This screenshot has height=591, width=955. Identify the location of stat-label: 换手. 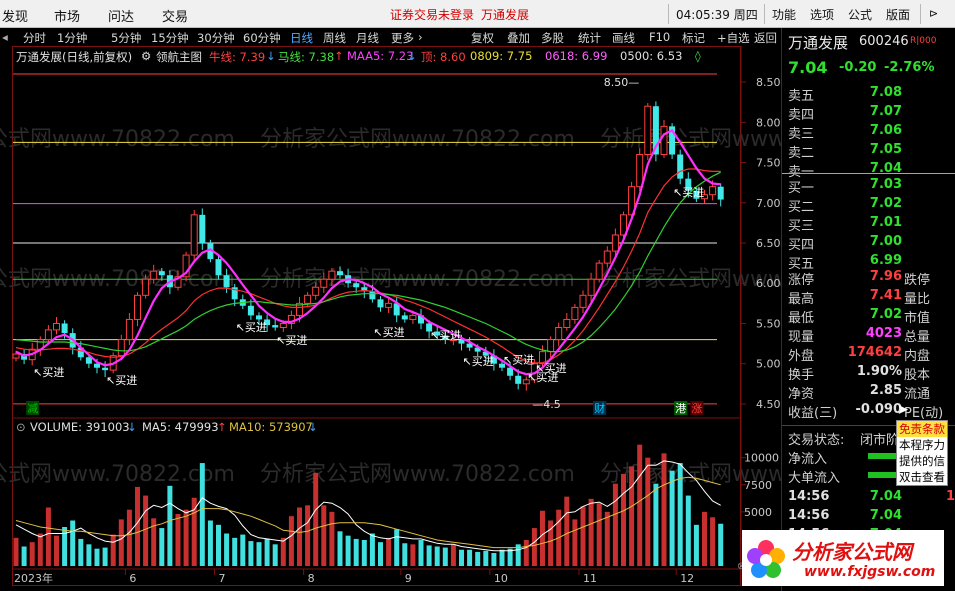
(801, 375).